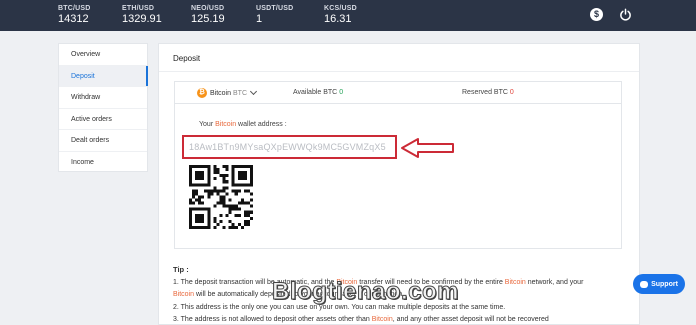 Image resolution: width=696 pixels, height=325 pixels. Describe the element at coordinates (340, 8) in the screenshot. I see `ticker-pair: KCS/USD` at that location.